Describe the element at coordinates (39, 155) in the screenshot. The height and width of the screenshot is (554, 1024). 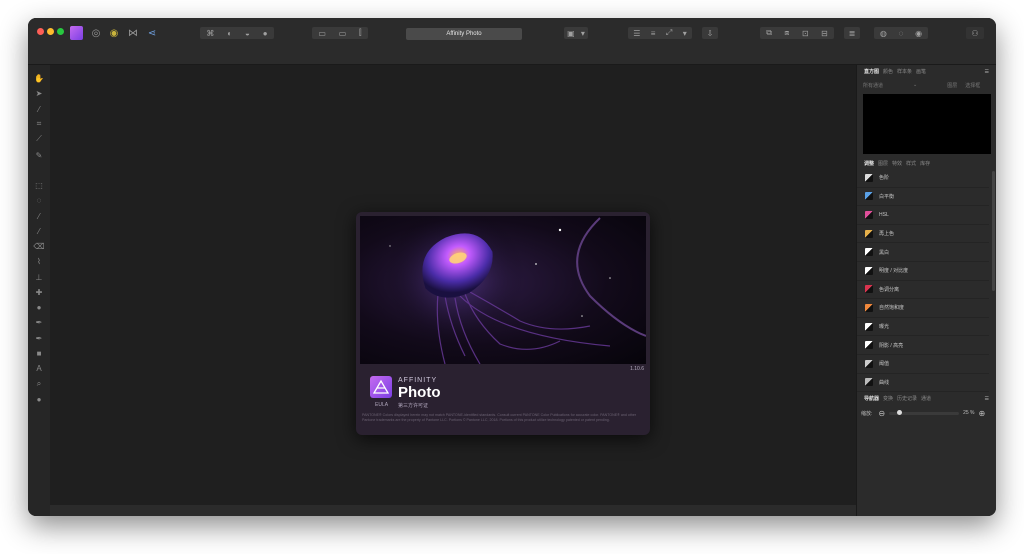
I see `flood-select-icon: ✎` at that location.